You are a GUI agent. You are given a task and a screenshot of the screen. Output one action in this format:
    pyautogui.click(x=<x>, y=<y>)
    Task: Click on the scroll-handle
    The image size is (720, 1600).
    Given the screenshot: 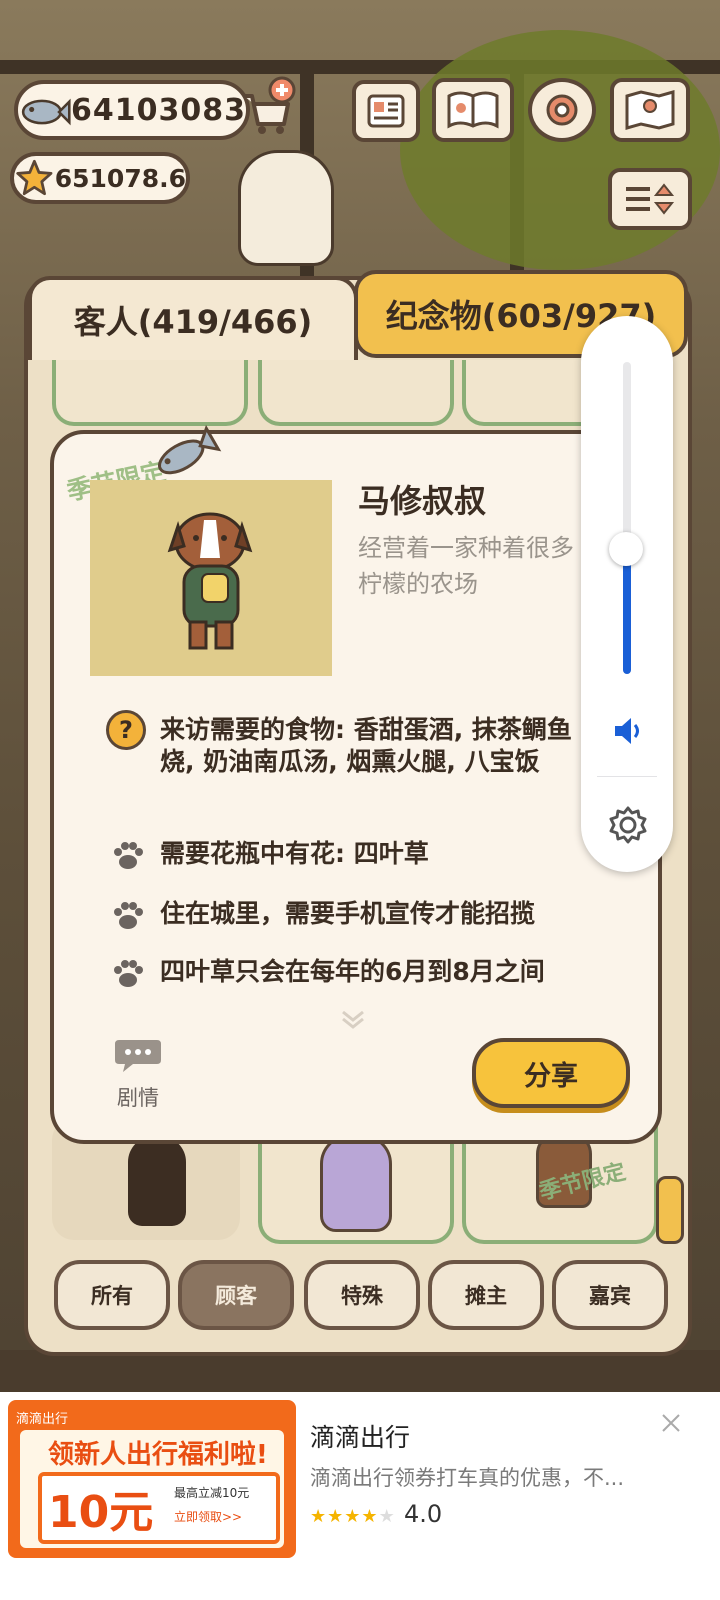 What is the action you would take?
    pyautogui.click(x=670, y=1210)
    